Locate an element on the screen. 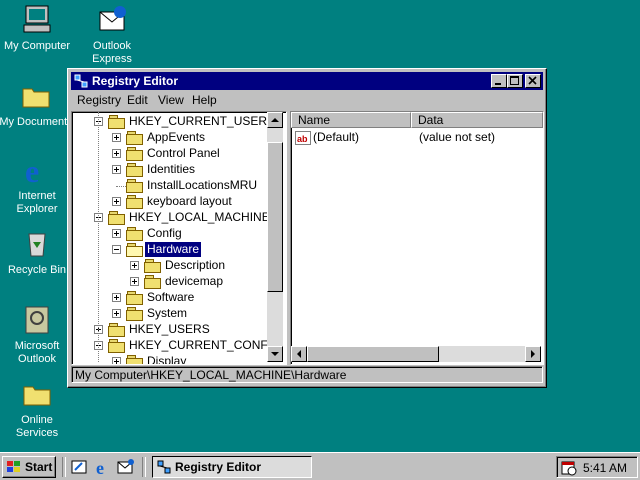  taskbar-button-label: Registry Editor is located at coordinates (218, 467).